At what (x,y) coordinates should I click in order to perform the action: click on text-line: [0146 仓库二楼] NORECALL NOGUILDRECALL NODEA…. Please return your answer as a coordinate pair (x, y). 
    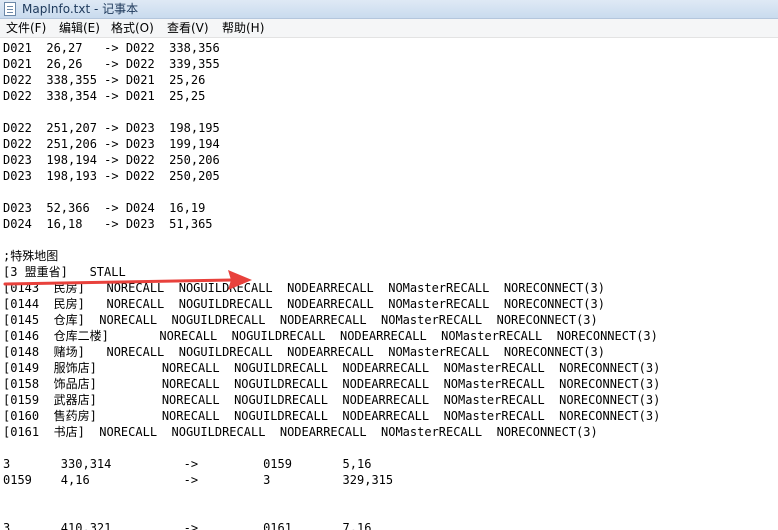
    Looking at the image, I should click on (330, 336).